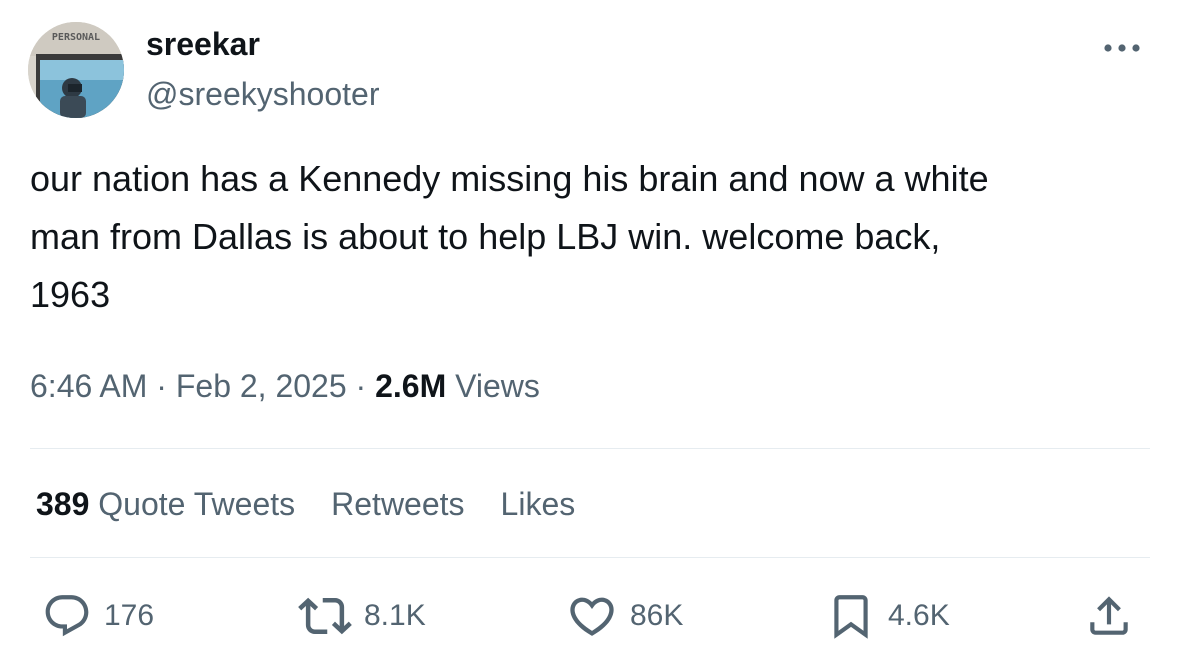  Describe the element at coordinates (538, 504) in the screenshot. I see `likes-link: Likes` at that location.